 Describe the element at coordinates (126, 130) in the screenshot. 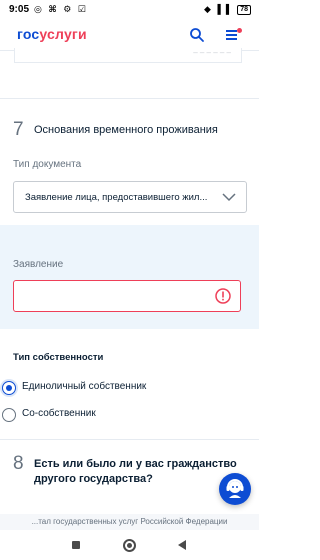

I see `section-7-title: Основания временного проживания` at that location.